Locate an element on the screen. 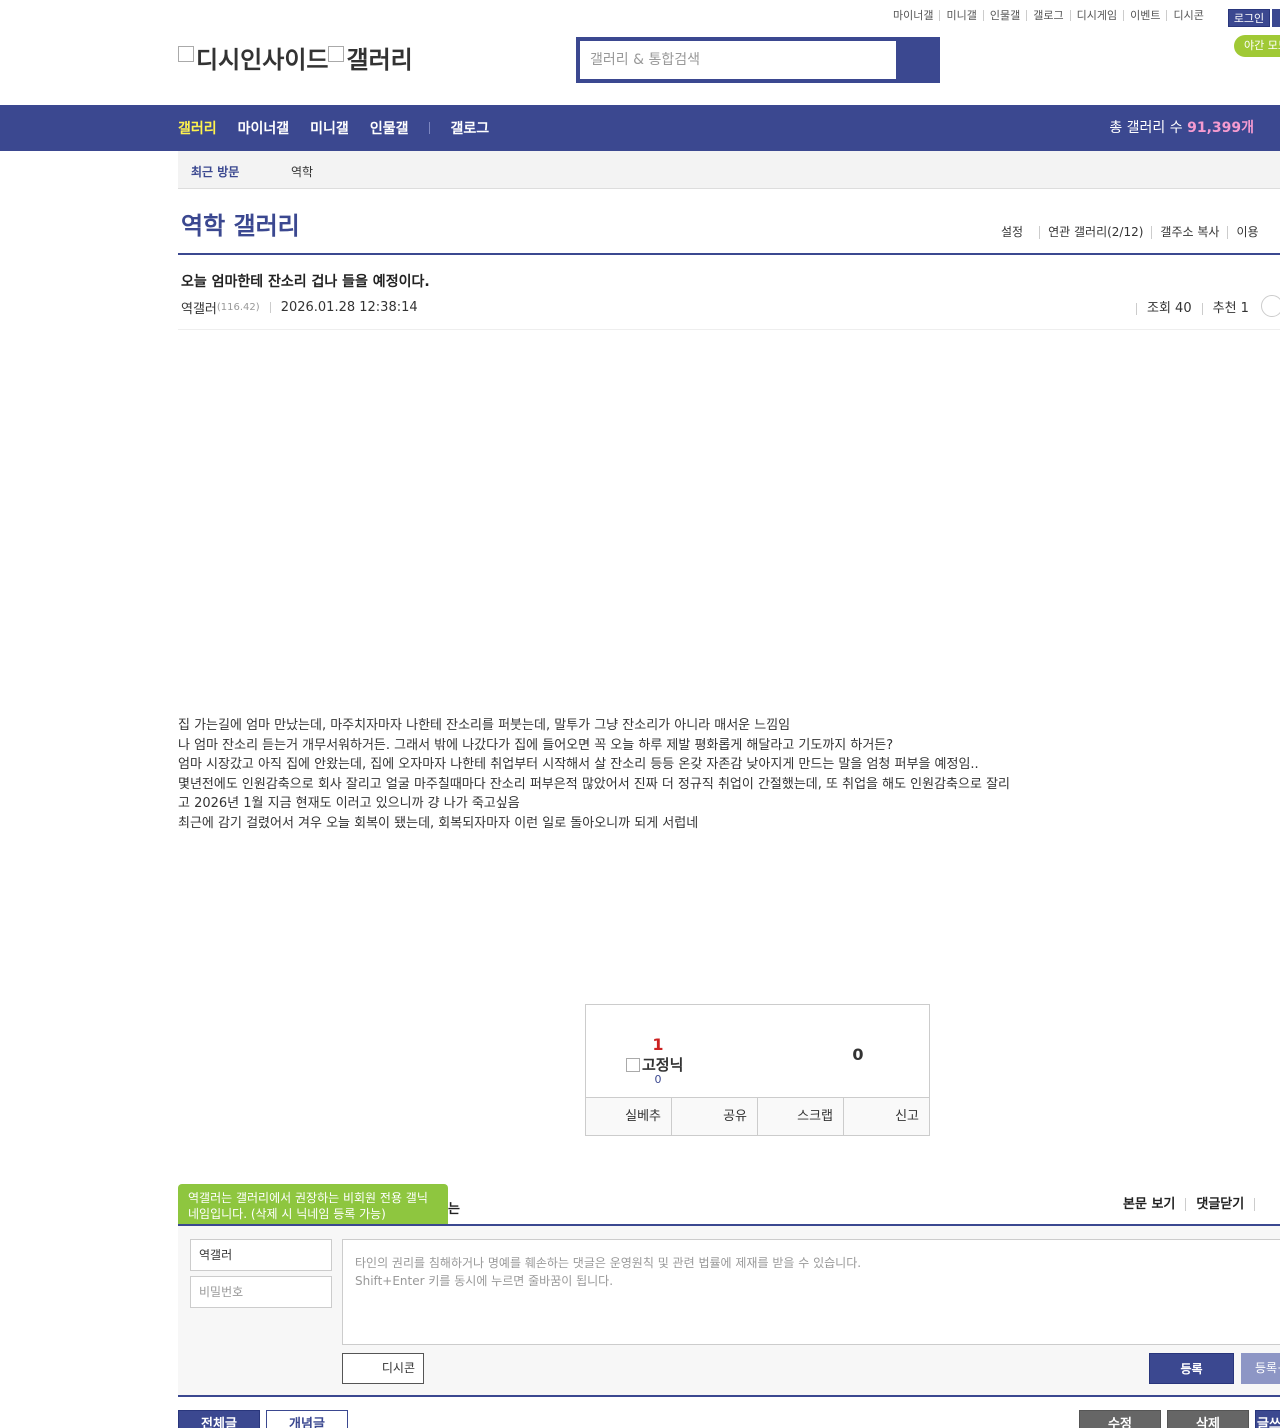  util-link-dccon: 디시콘 is located at coordinates (1187, 15).